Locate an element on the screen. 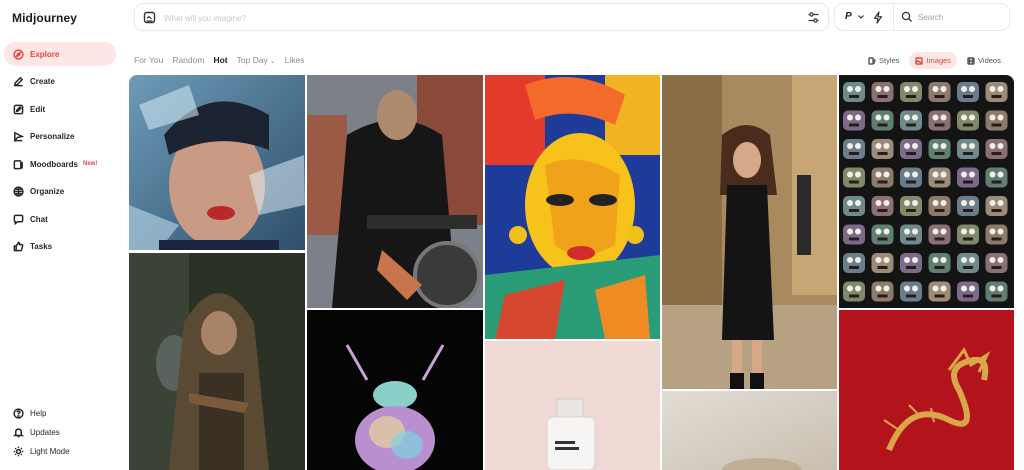  compass-icon is located at coordinates (18, 54).